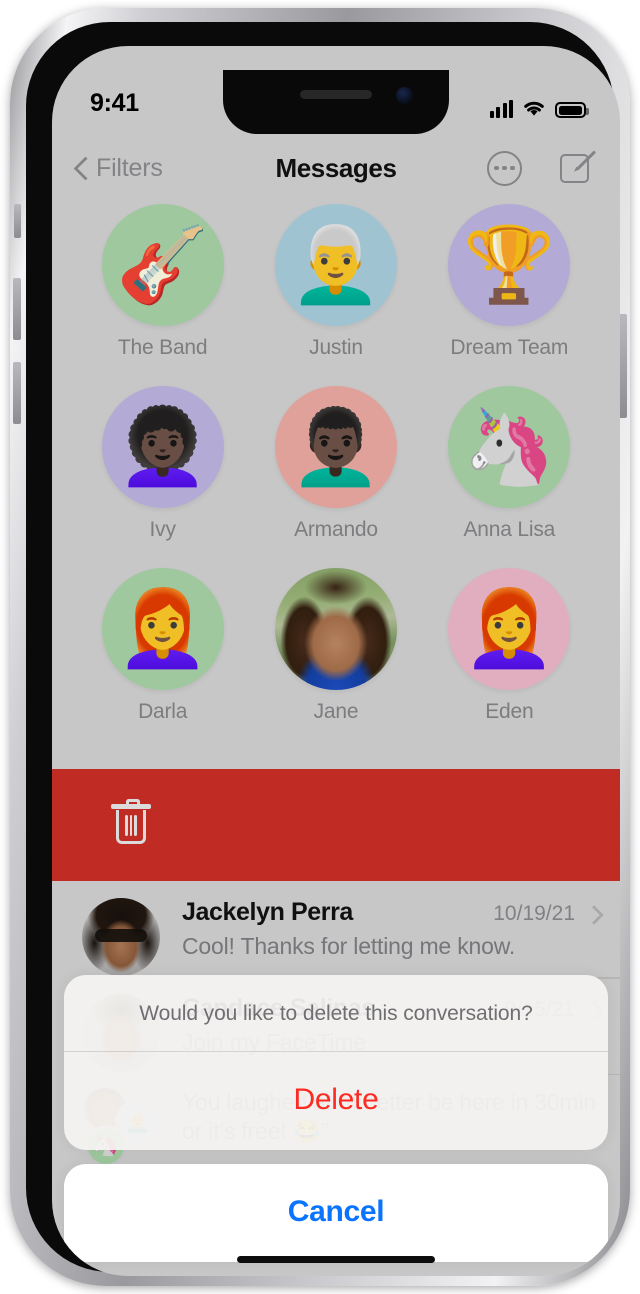 This screenshot has height=1294, width=640. What do you see at coordinates (509, 711) in the screenshot?
I see `pinned-item-label: Eden` at bounding box center [509, 711].